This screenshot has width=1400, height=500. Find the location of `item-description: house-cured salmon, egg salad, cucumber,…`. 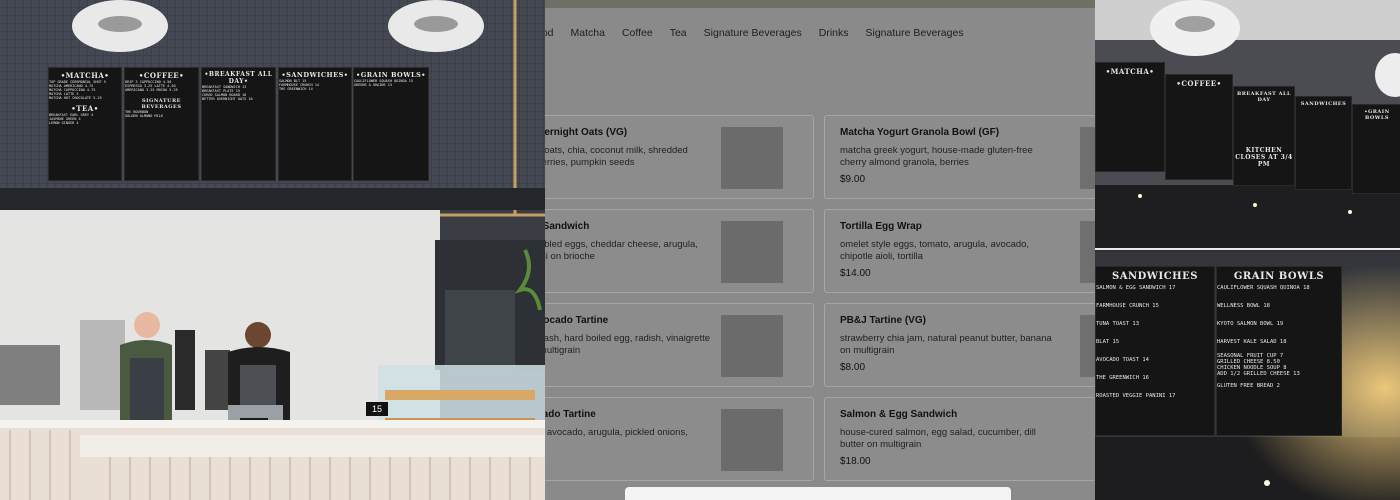

item-description: house-cured salmon, egg salad, cucumber,… is located at coordinates (938, 438).